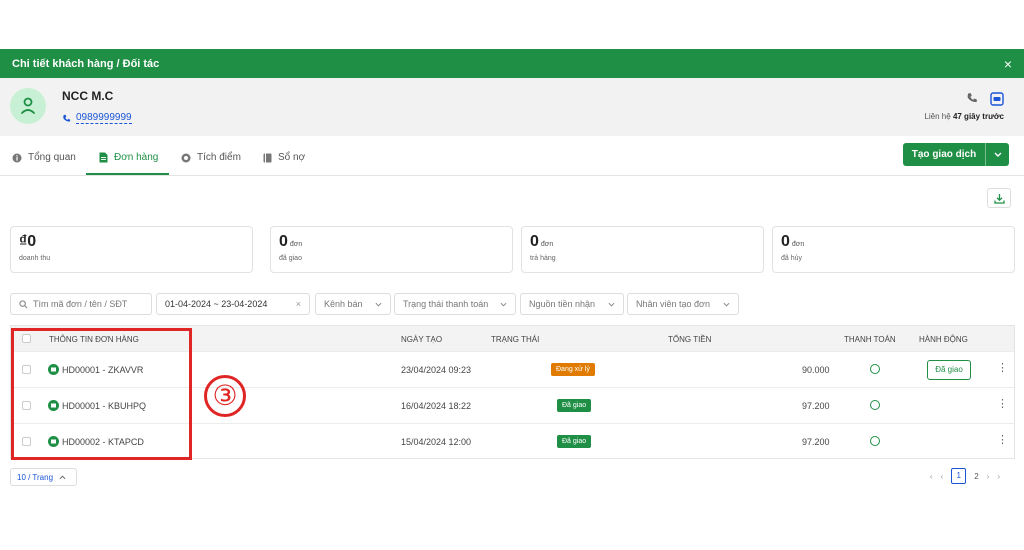 The height and width of the screenshot is (550, 1024). I want to click on active-tab-indicator, so click(127, 174).